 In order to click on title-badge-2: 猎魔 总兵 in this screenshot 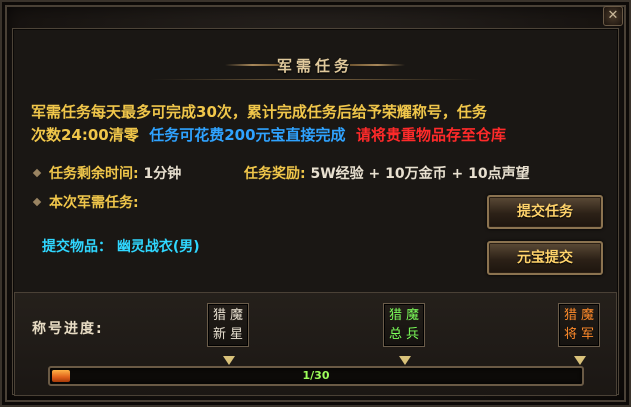, I will do `click(404, 325)`.